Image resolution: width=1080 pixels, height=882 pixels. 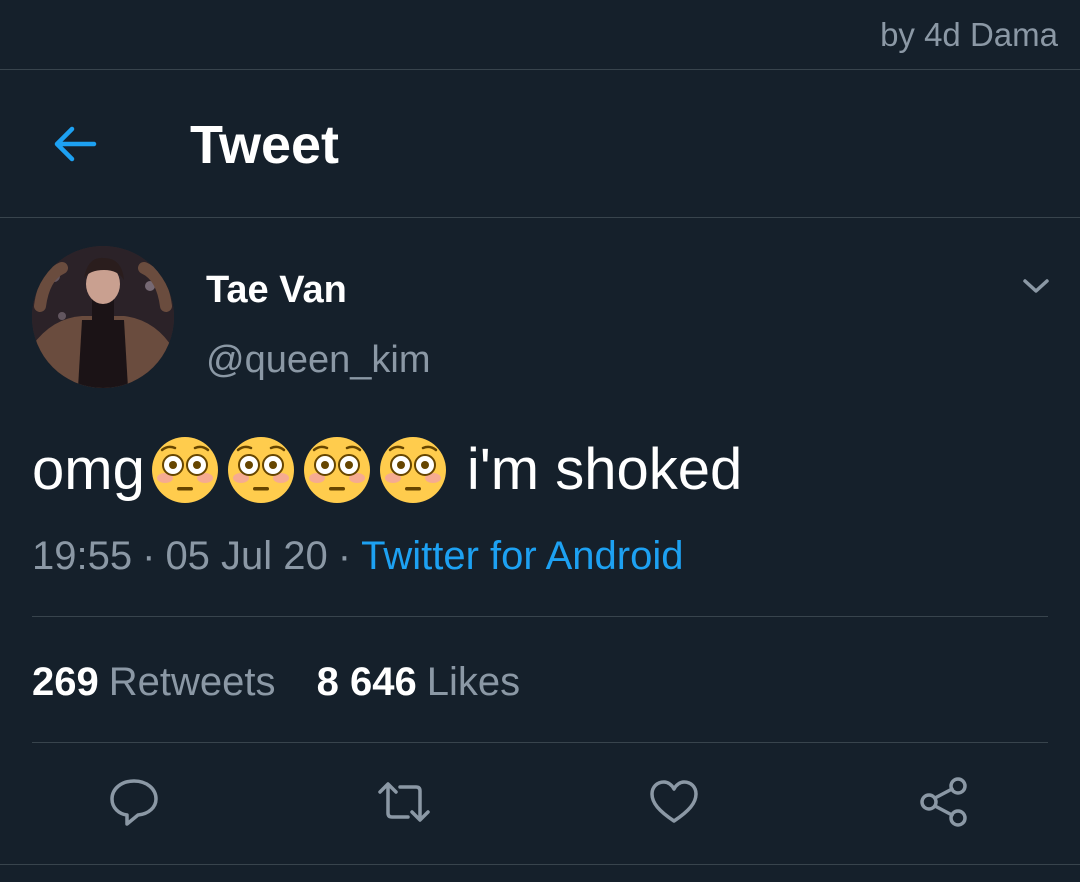 I want to click on share-button, so click(x=944, y=802).